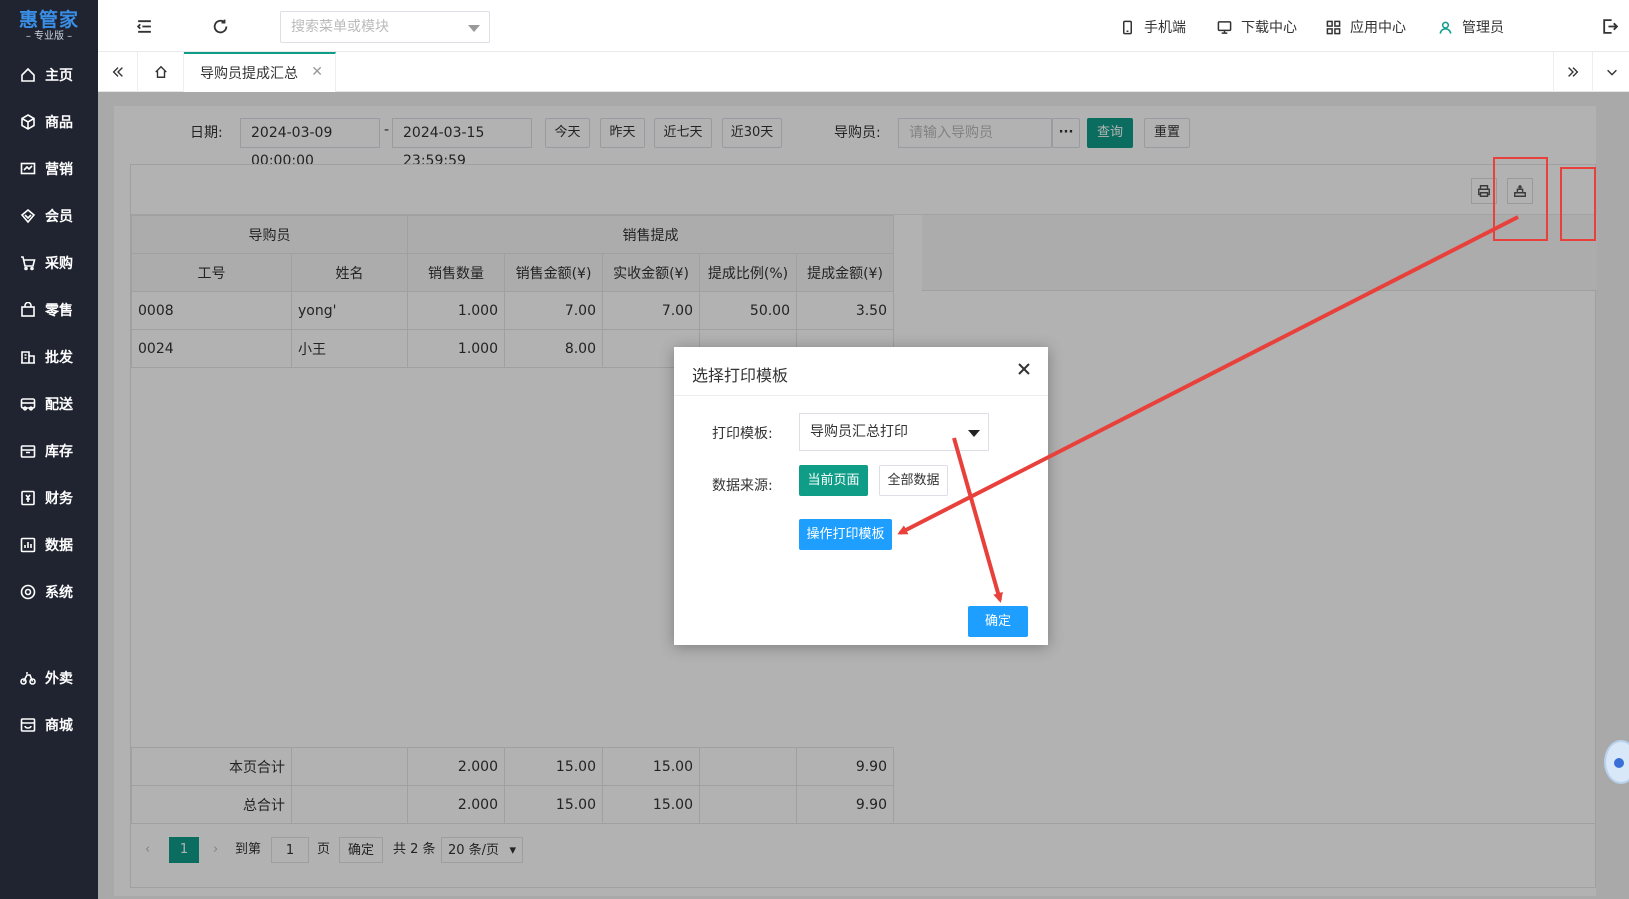 The image size is (1629, 899). What do you see at coordinates (59, 679) in the screenshot?
I see `sidebar-item-label: 外卖` at bounding box center [59, 679].